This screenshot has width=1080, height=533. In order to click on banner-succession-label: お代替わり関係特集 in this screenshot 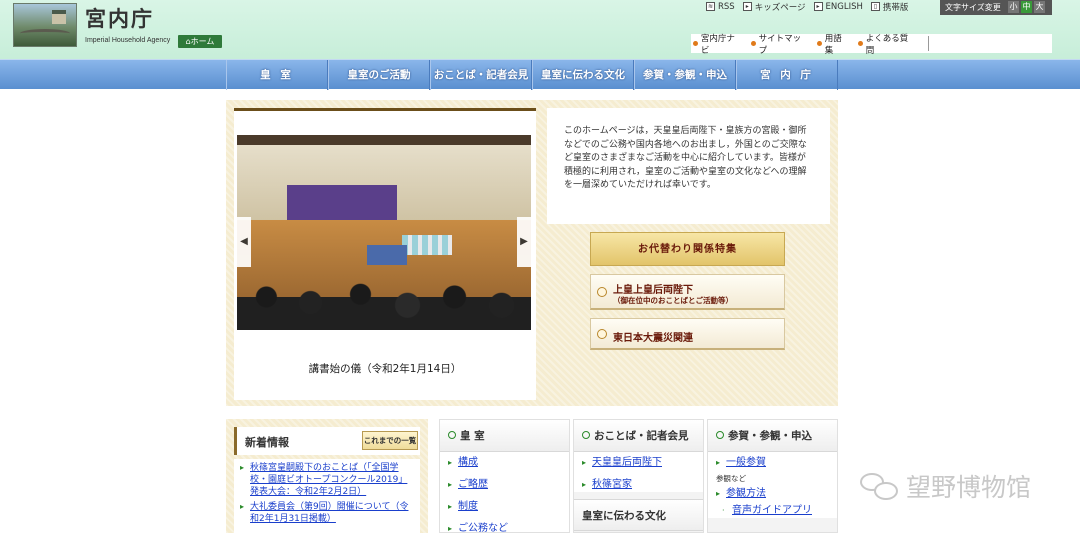, I will do `click(687, 249)`.